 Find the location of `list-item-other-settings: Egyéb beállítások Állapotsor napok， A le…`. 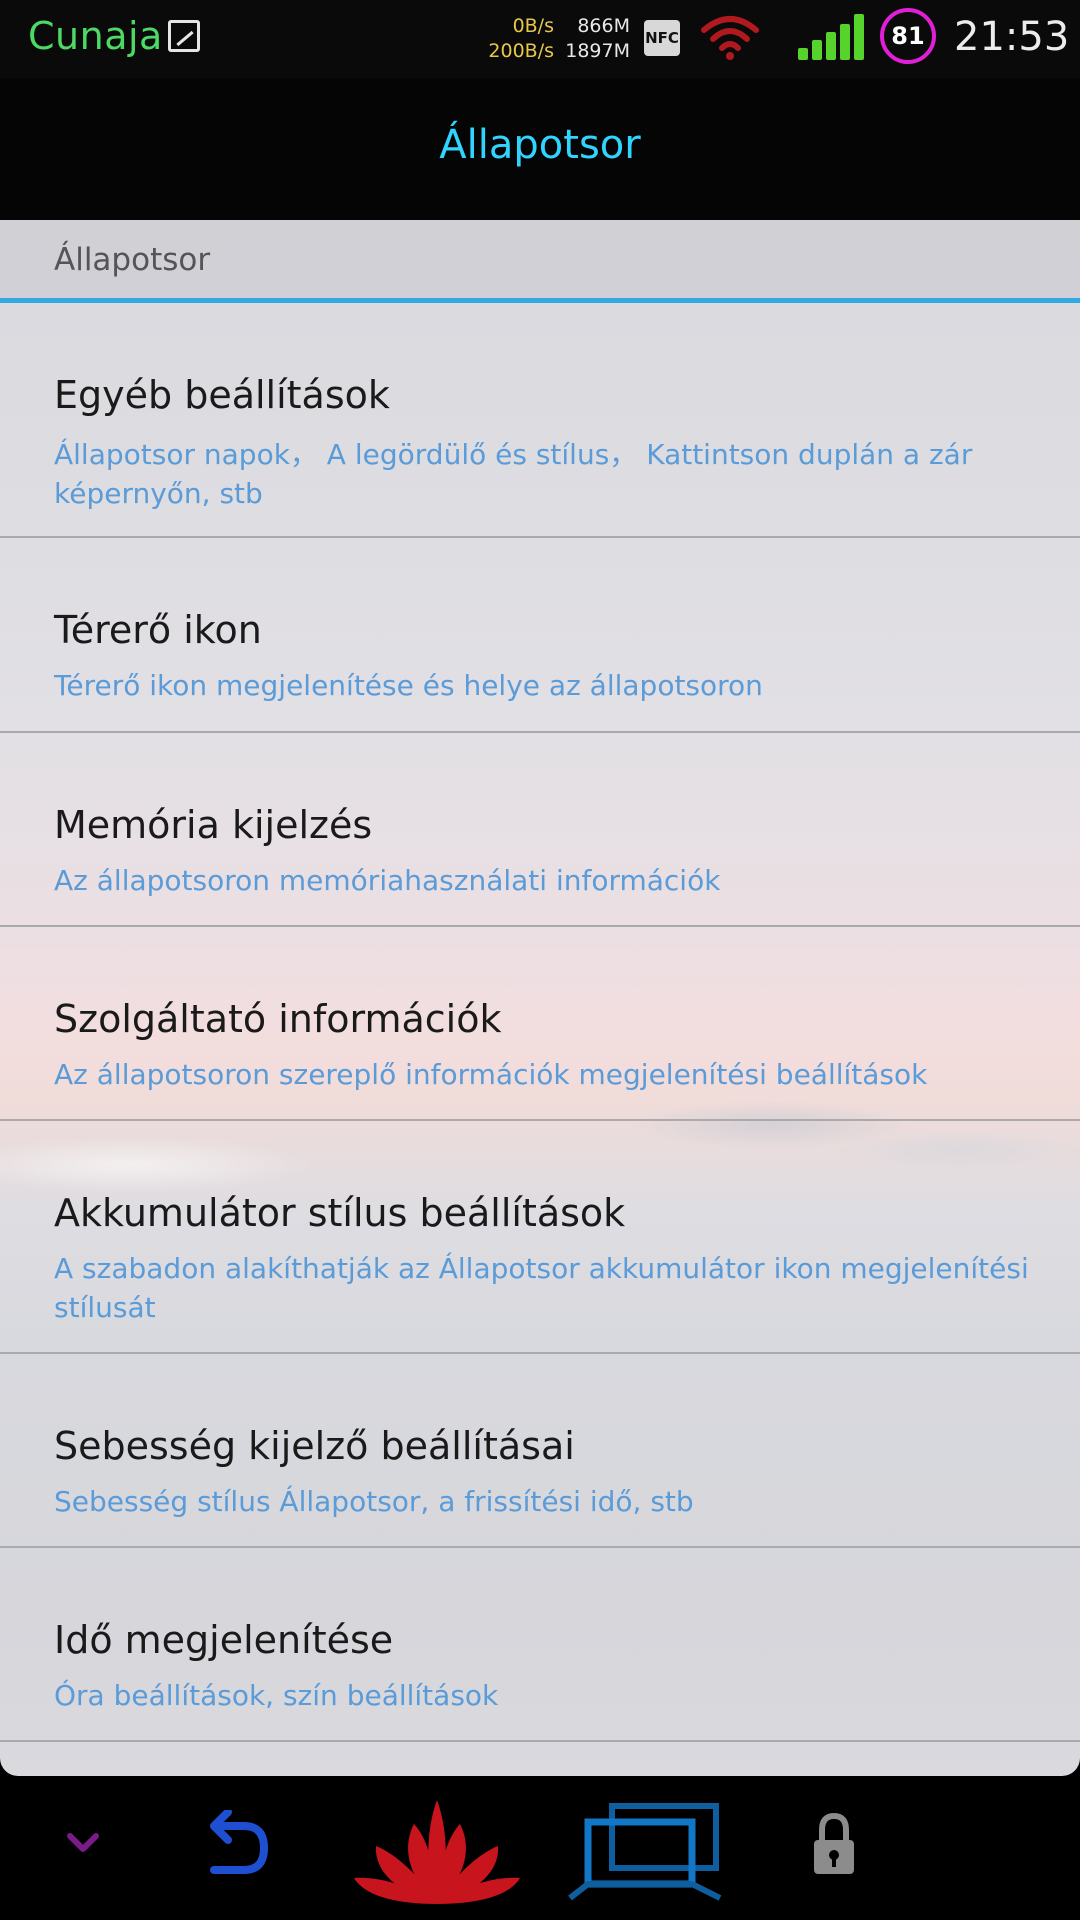

list-item-other-settings: Egyéb beállítások Állapotsor napok， A le… is located at coordinates (540, 420).